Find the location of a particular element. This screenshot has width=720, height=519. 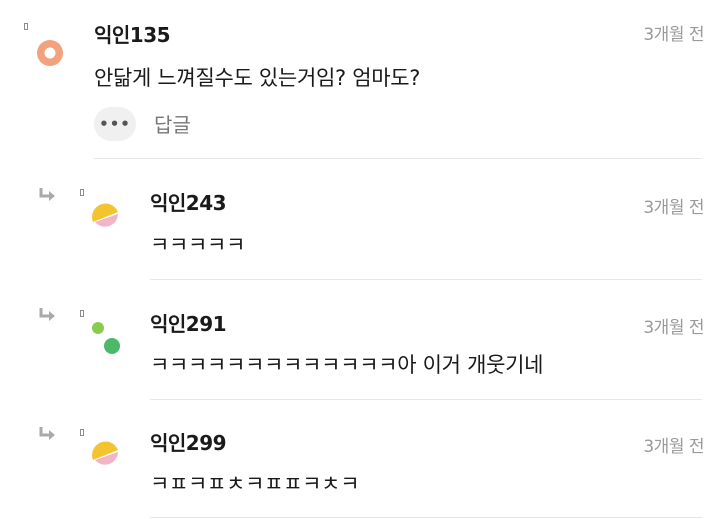

reply-author: 익인243 is located at coordinates (188, 203).